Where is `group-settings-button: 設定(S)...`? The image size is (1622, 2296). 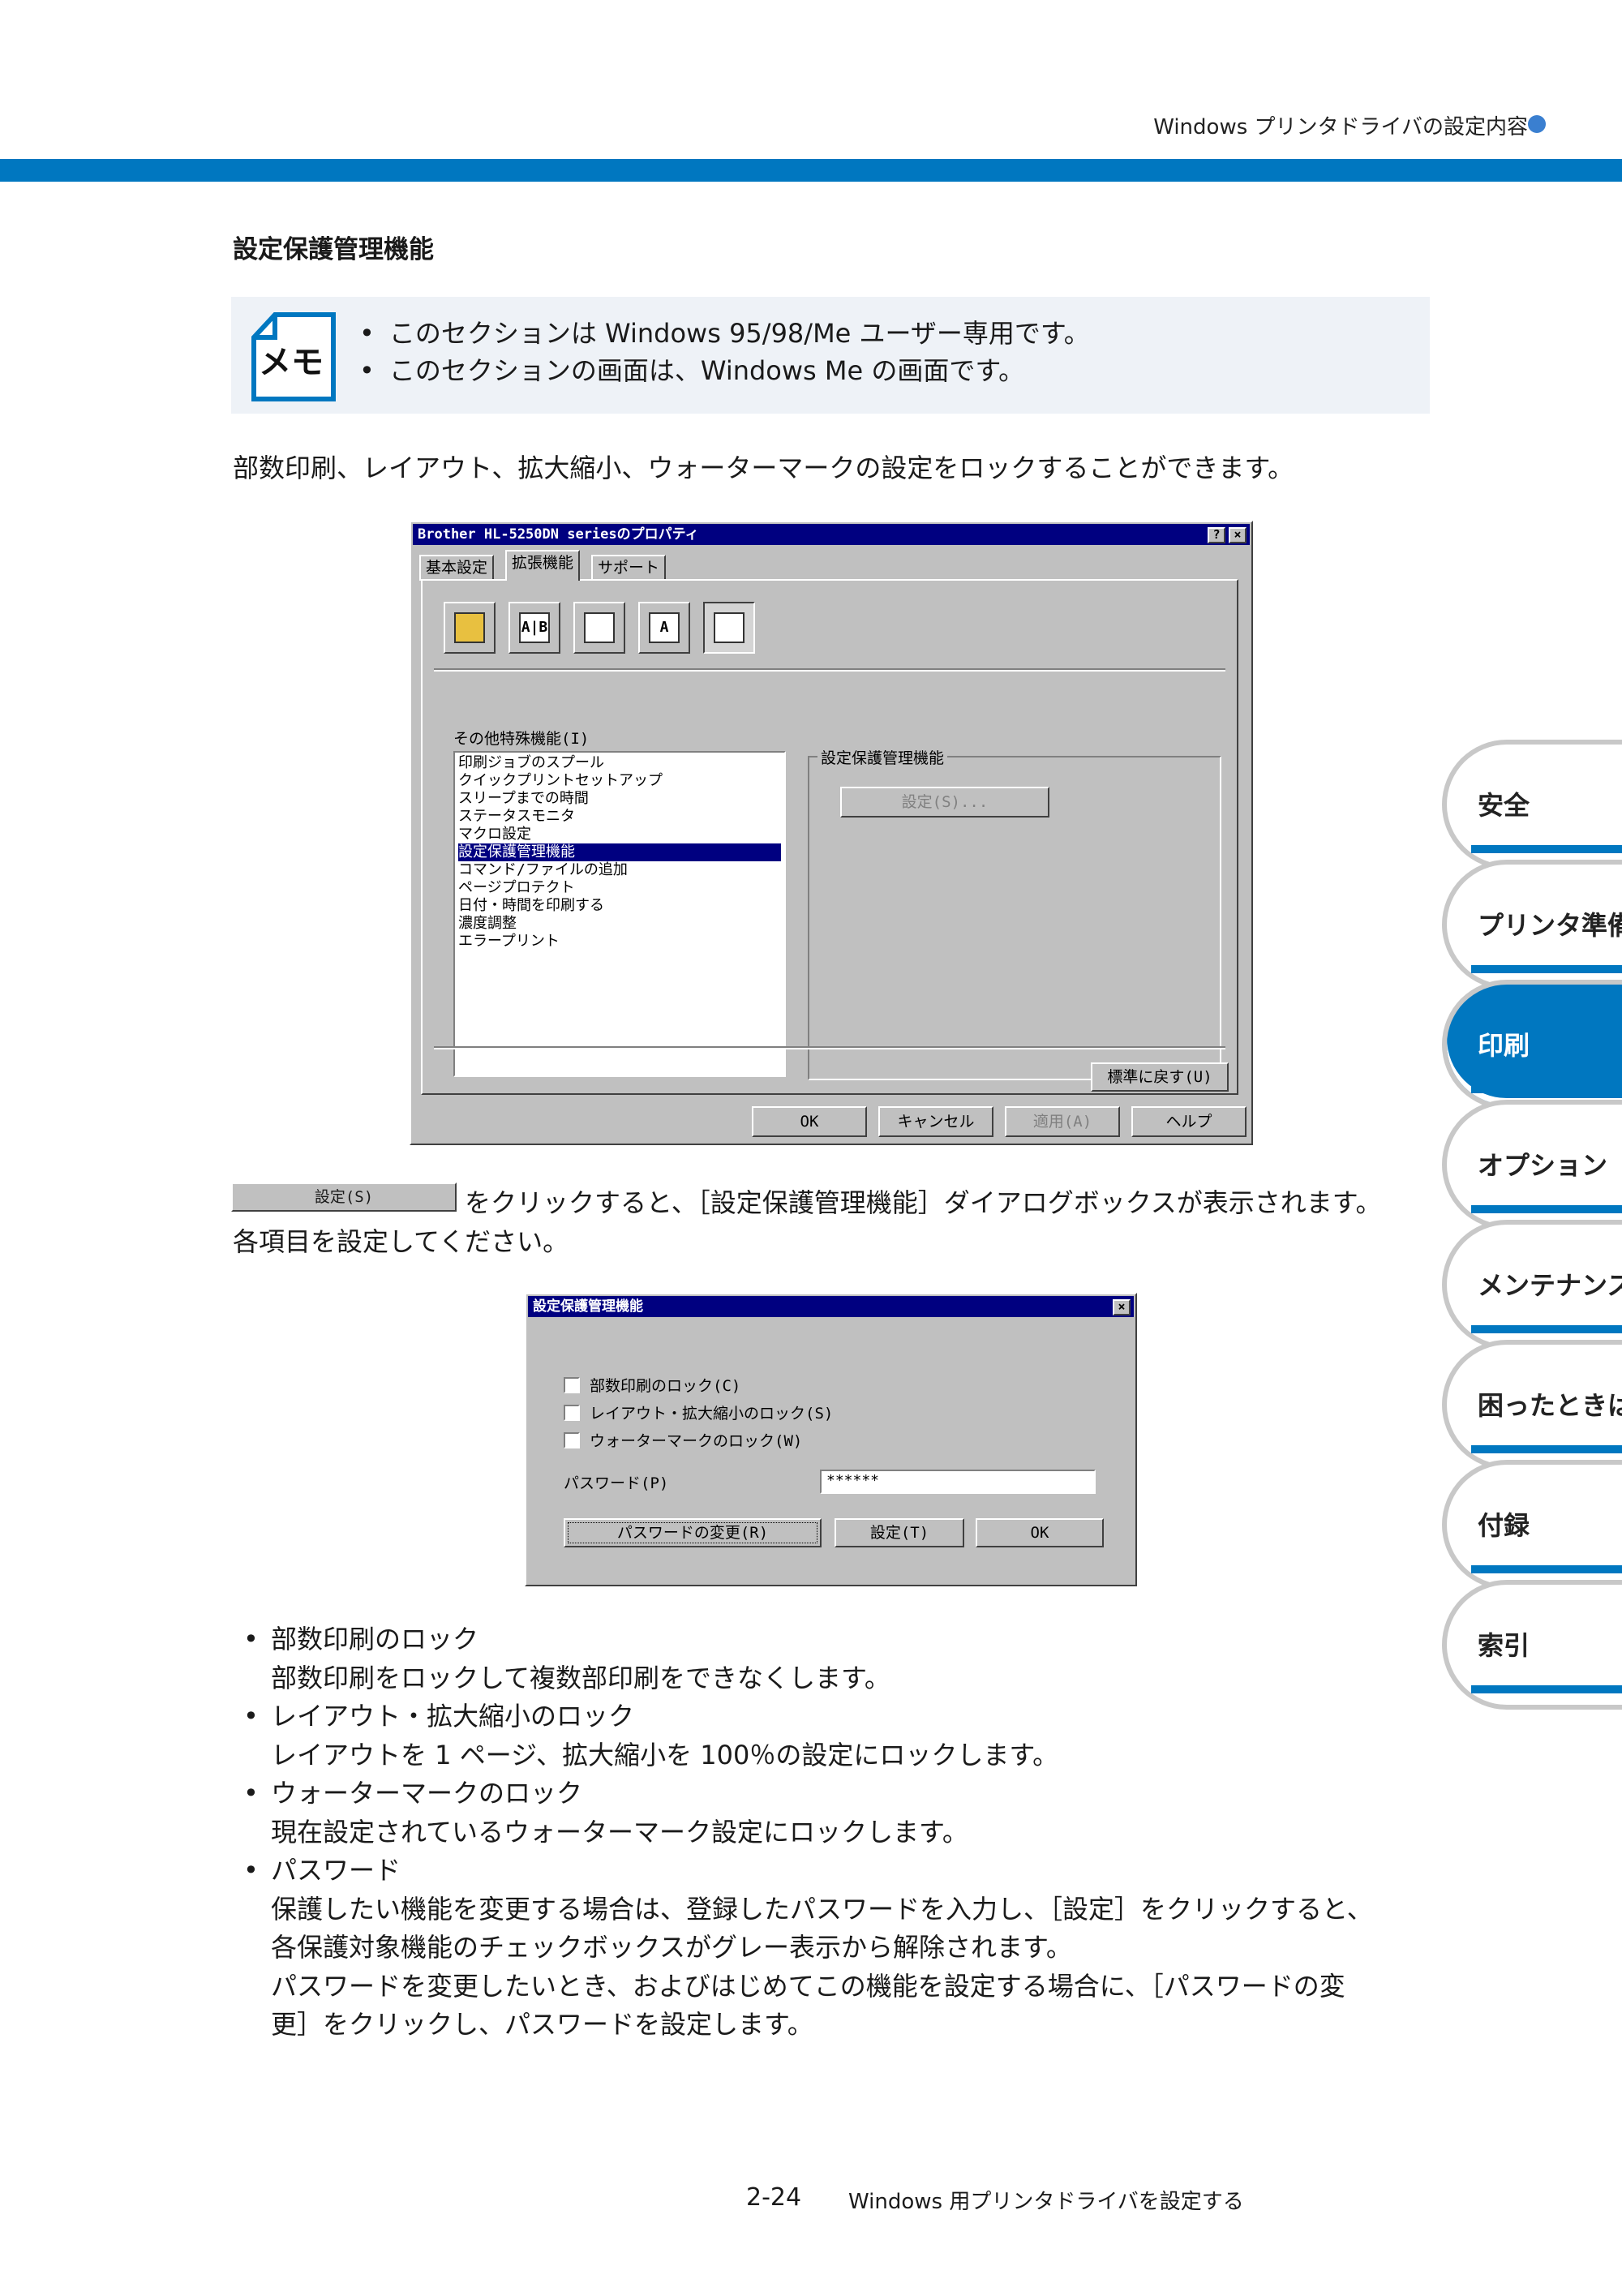
group-settings-button: 設定(S)... is located at coordinates (945, 802).